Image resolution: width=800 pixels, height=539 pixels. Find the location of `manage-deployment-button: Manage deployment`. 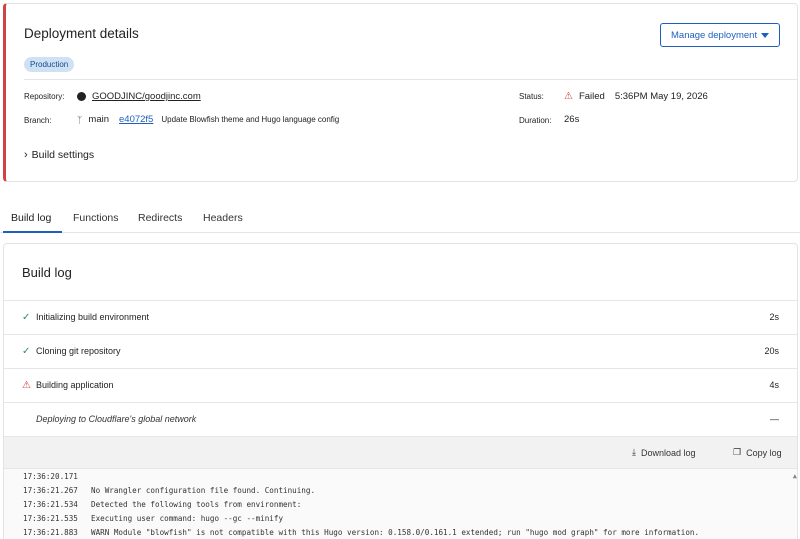

manage-deployment-button: Manage deployment is located at coordinates (720, 35).